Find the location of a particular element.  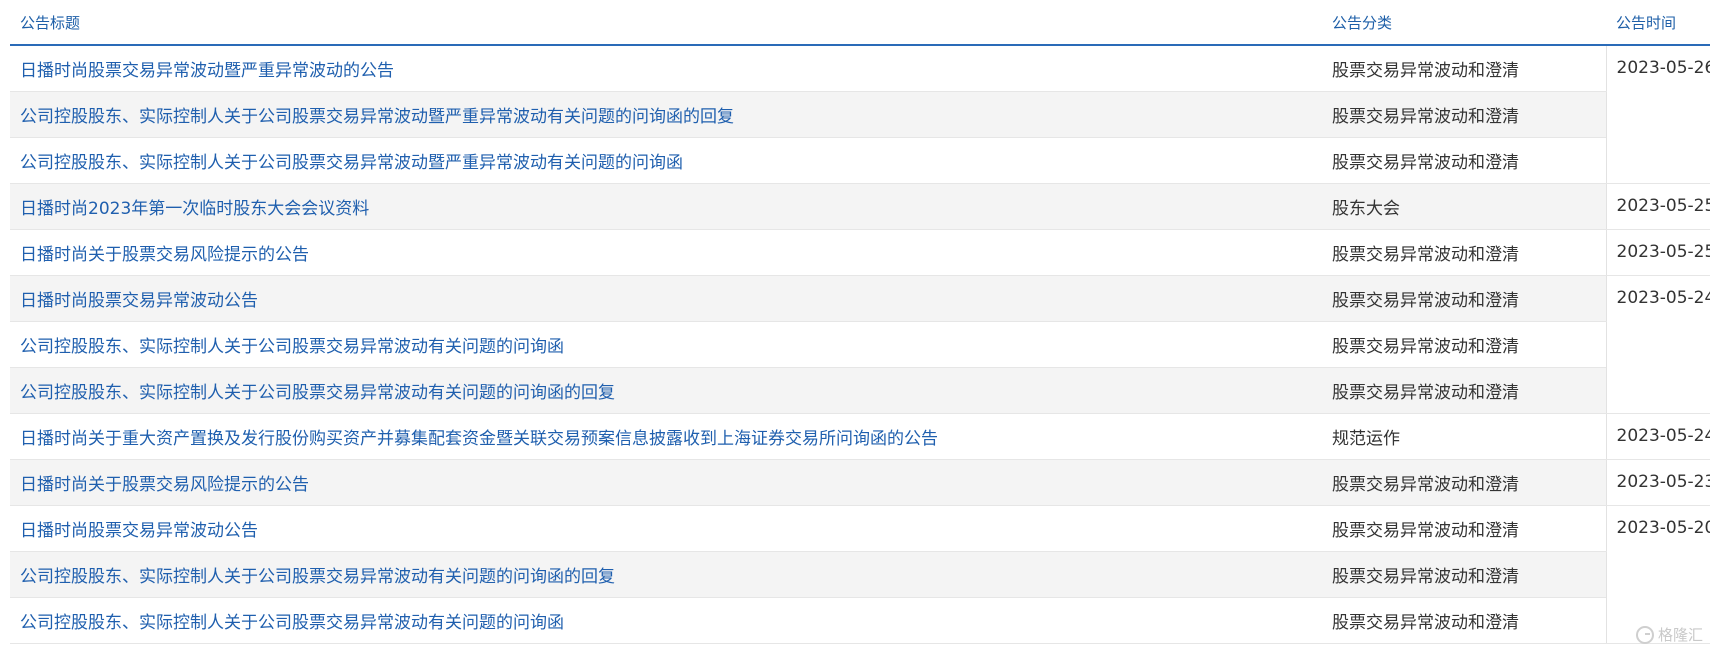

watermark-text: 格隆汇 is located at coordinates (1680, 635).